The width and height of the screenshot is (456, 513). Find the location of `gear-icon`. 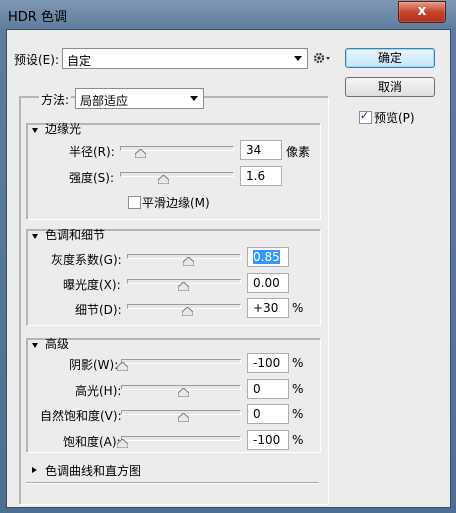

gear-icon is located at coordinates (323, 58).